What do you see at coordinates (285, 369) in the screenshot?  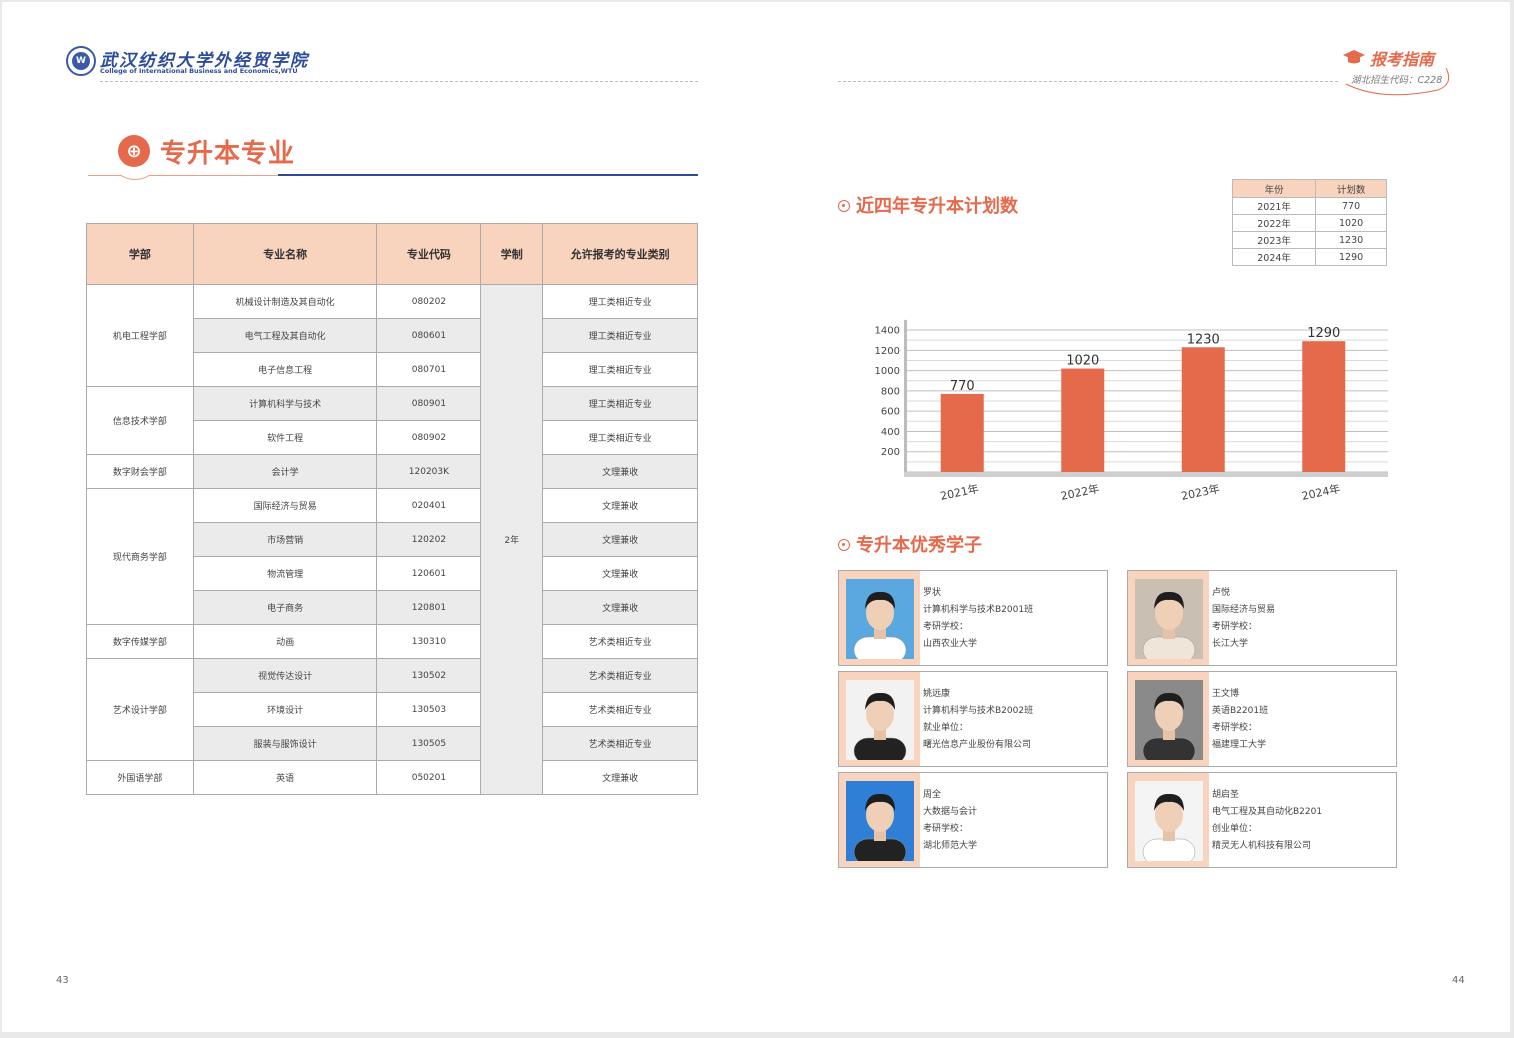 I see `major-name-cell: 电子信息工程` at bounding box center [285, 369].